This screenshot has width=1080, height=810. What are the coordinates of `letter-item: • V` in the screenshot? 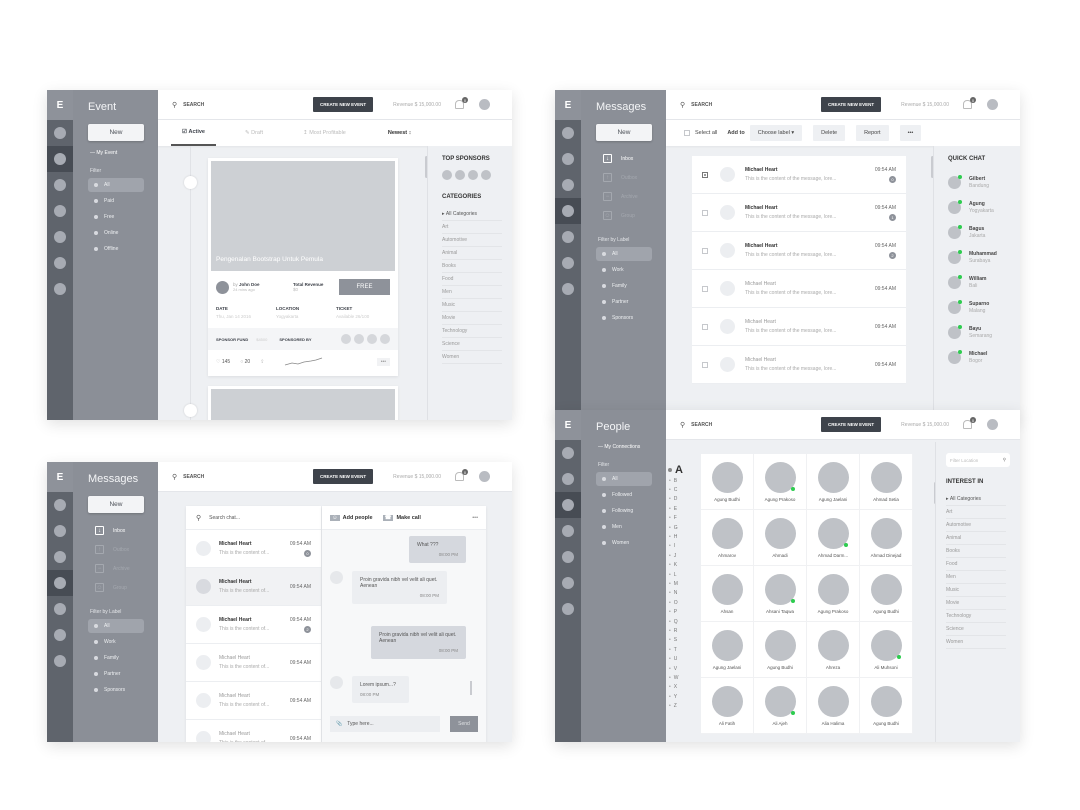 It's located at (675, 668).